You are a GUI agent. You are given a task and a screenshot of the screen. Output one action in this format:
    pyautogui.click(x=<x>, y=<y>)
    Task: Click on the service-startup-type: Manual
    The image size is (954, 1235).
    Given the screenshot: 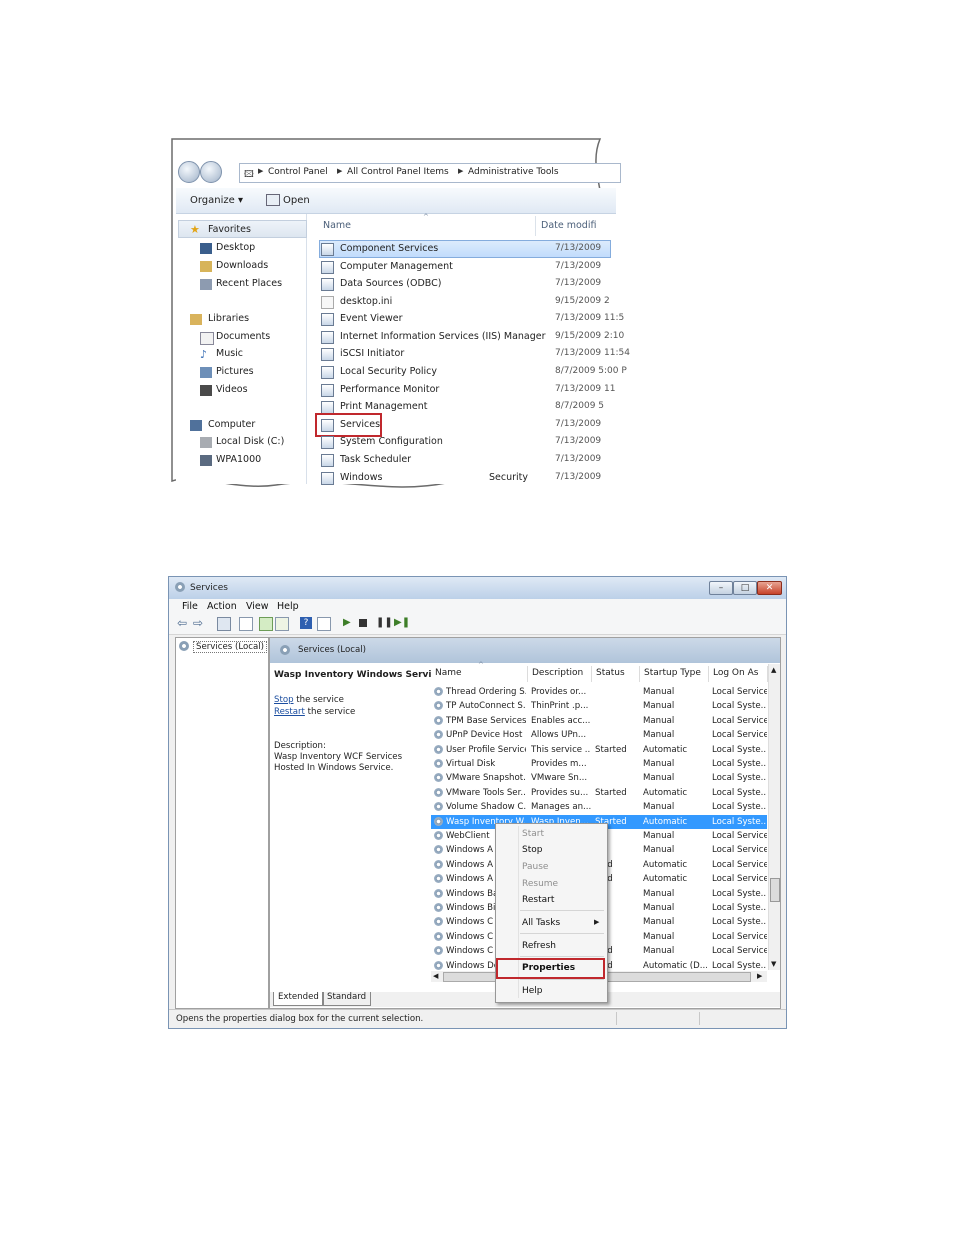 What is the action you would take?
    pyautogui.click(x=659, y=735)
    